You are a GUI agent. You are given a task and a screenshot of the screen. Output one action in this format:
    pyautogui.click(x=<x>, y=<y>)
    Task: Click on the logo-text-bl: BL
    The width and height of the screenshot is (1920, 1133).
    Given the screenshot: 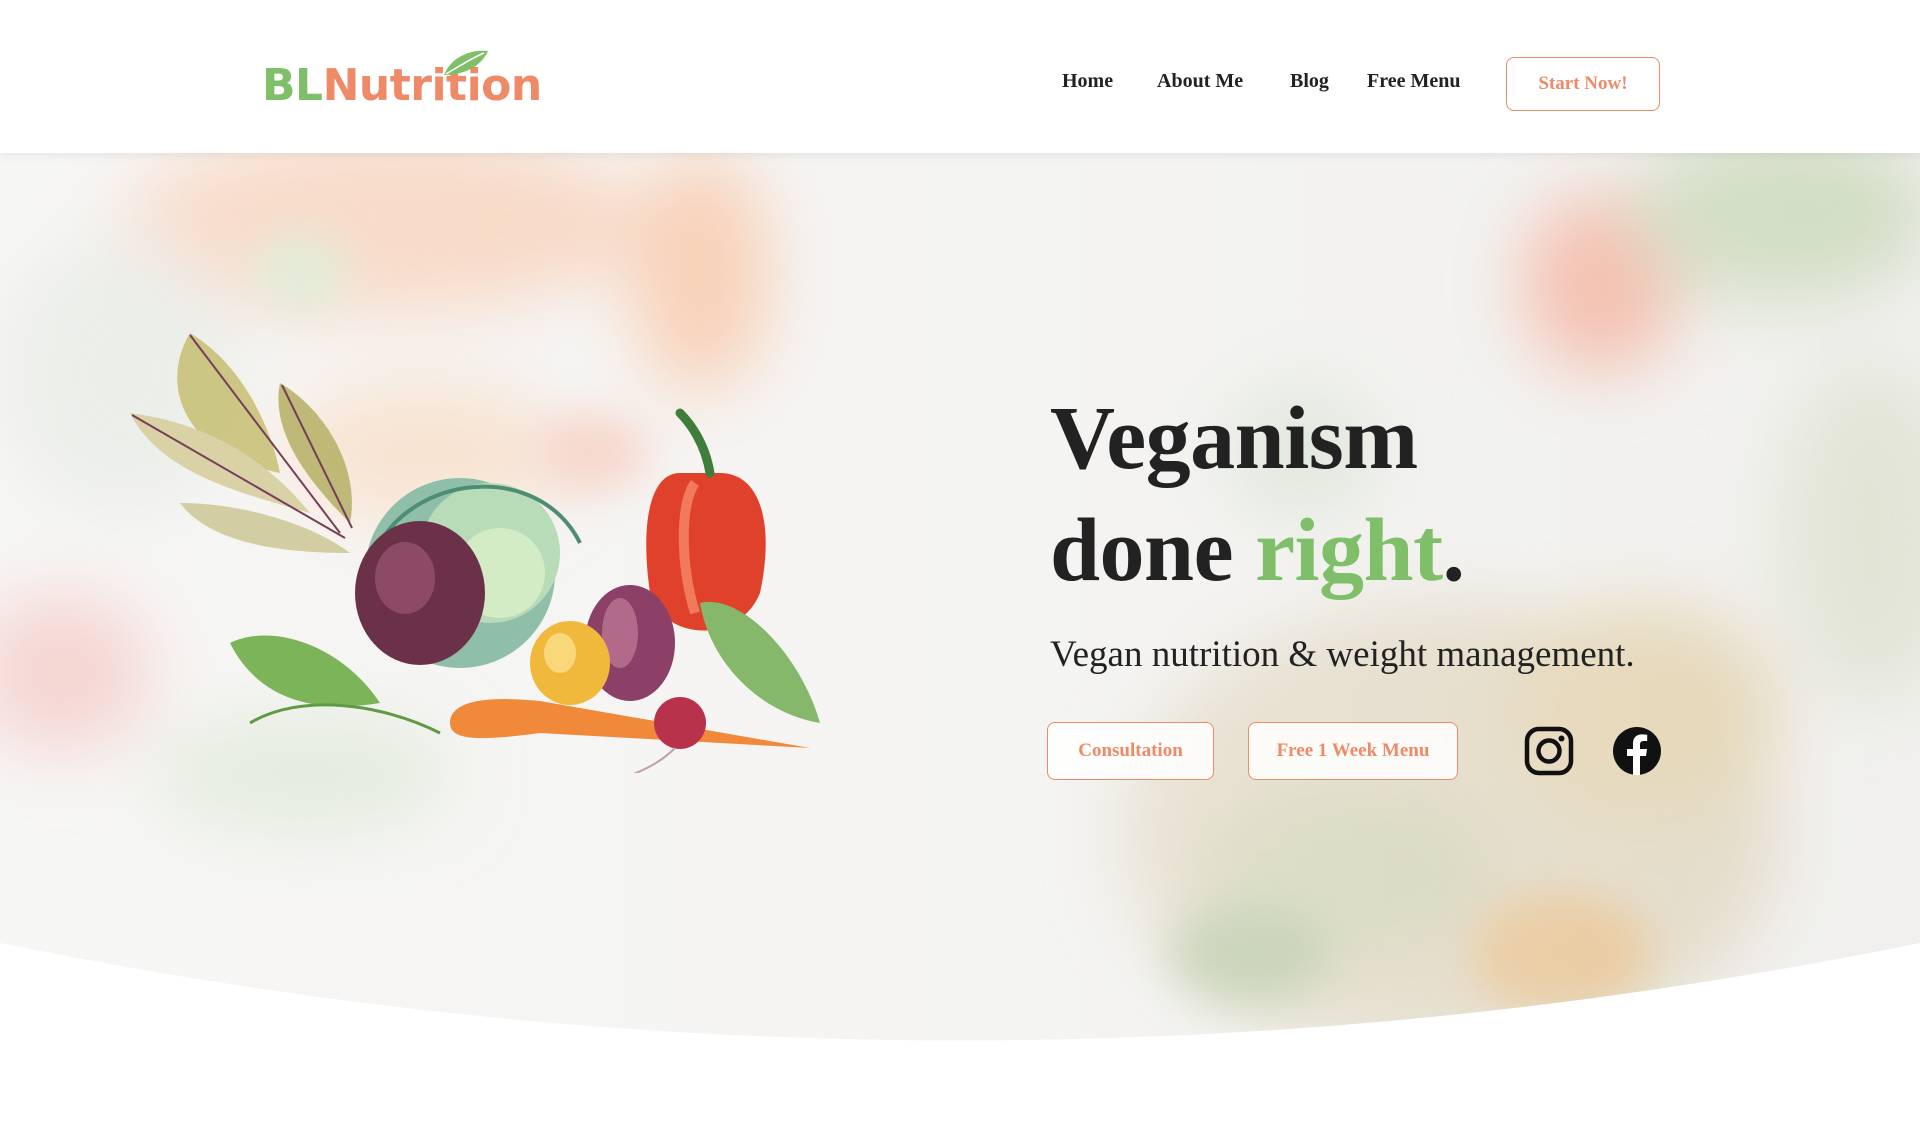 What is the action you would take?
    pyautogui.click(x=292, y=85)
    